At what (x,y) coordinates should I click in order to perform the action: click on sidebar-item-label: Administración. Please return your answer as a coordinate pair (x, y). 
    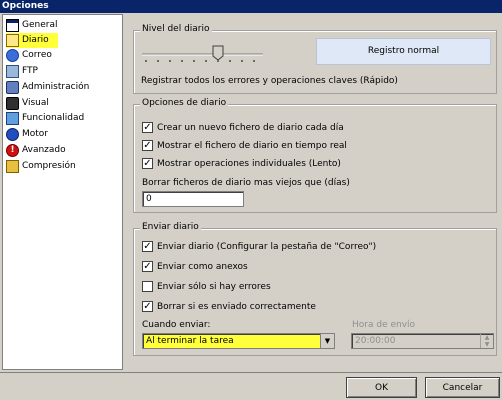
    Looking at the image, I should click on (56, 87).